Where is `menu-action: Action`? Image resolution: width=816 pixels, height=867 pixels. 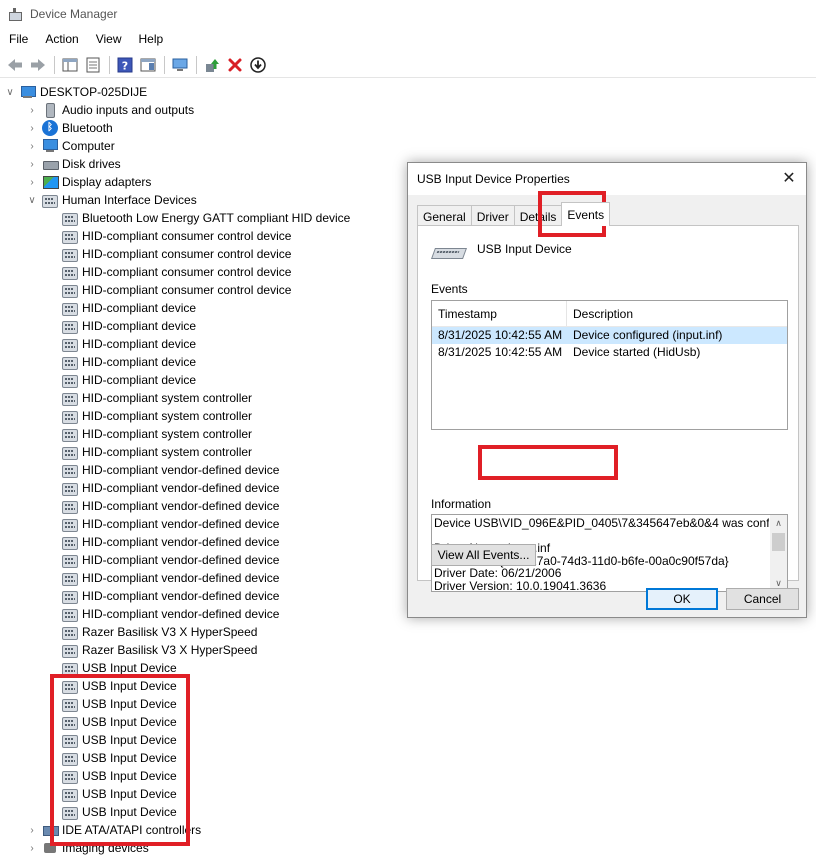
menu-action: Action is located at coordinates (61, 40).